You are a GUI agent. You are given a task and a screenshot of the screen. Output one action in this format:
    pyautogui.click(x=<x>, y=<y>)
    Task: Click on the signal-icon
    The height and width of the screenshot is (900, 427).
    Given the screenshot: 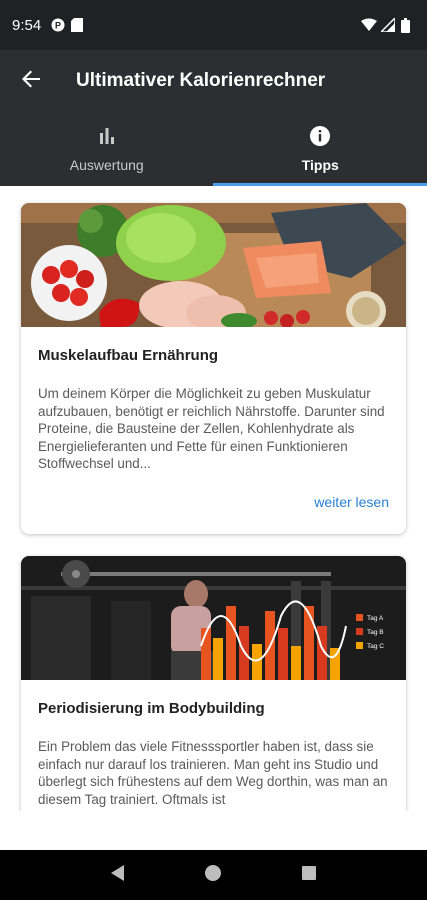 What is the action you would take?
    pyautogui.click(x=387, y=24)
    